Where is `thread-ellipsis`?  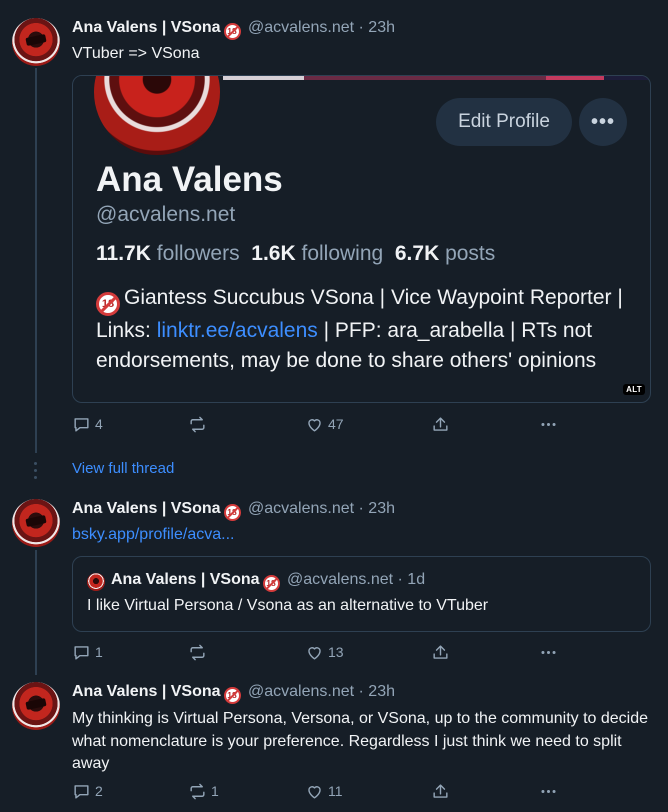
thread-ellipsis is located at coordinates (36, 472).